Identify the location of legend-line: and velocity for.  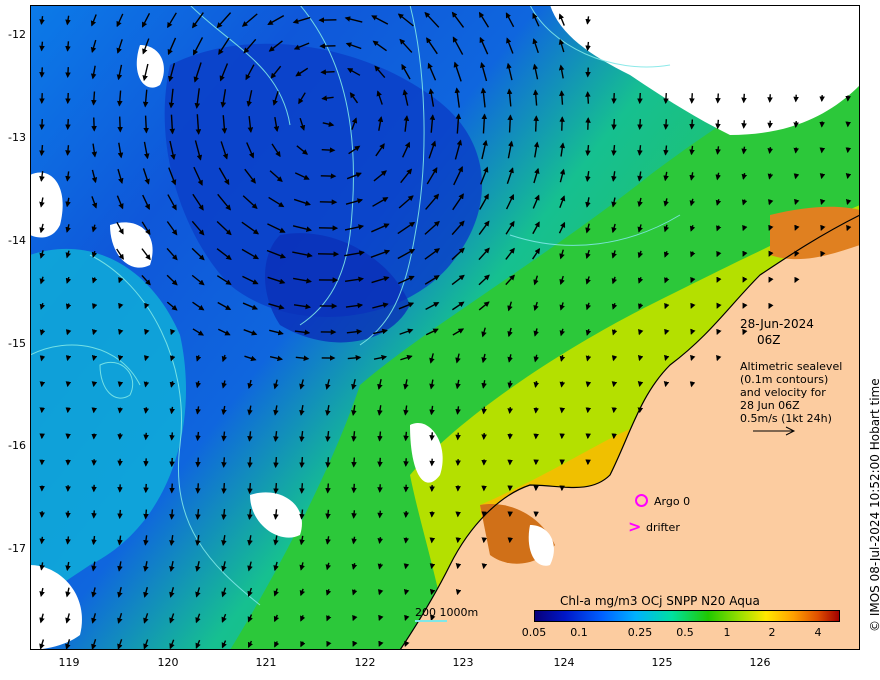
(783, 392).